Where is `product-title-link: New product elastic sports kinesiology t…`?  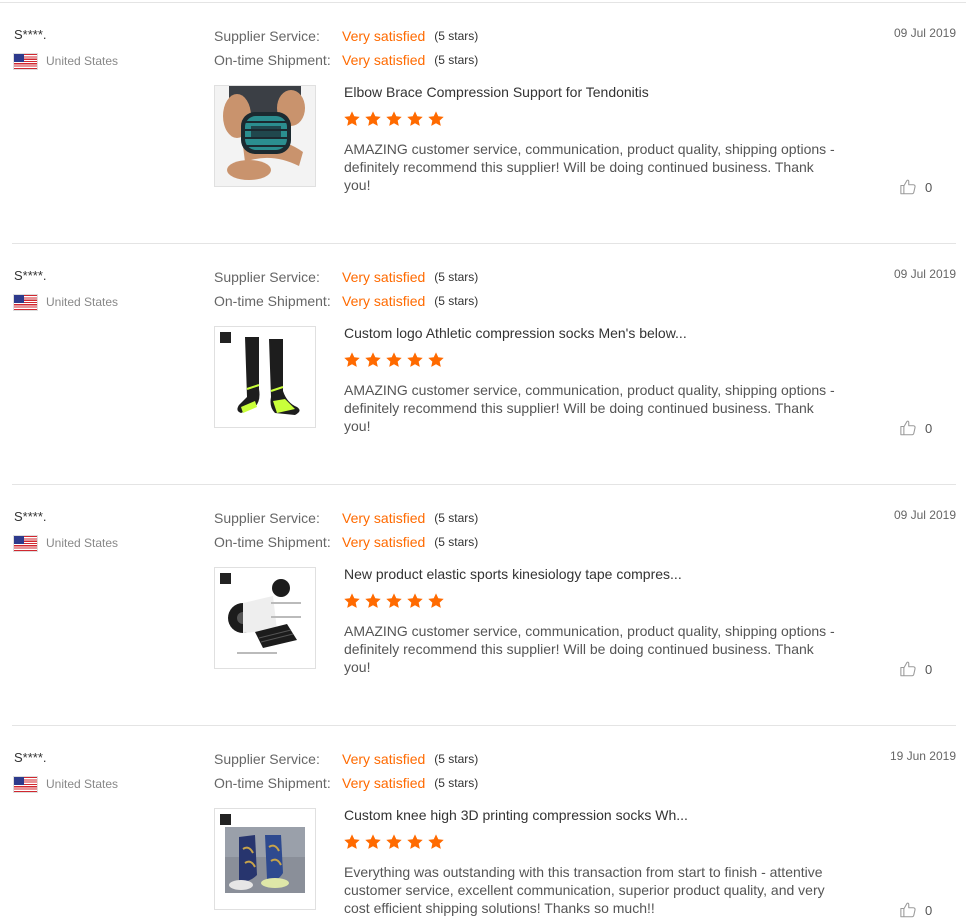
product-title-link: New product elastic sports kinesiology t… is located at coordinates (513, 574).